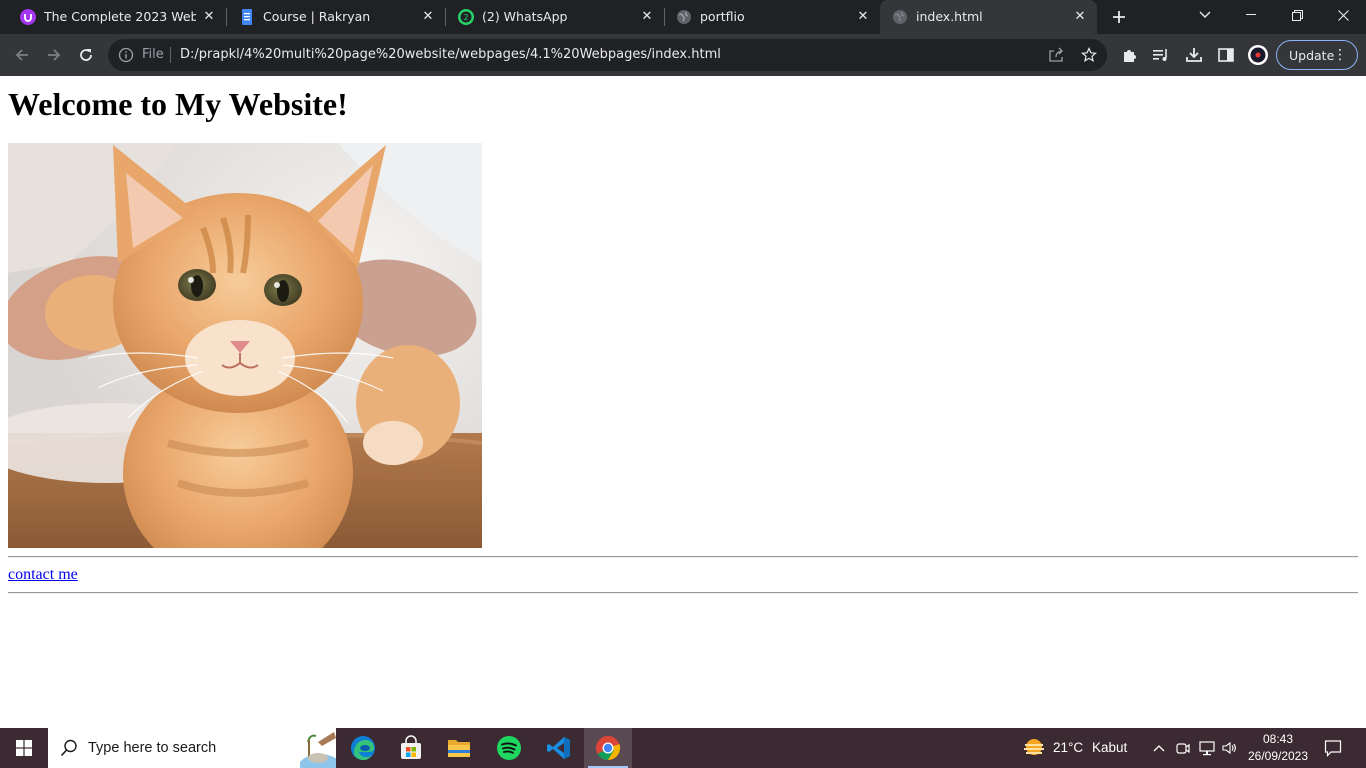 This screenshot has width=1366, height=768. What do you see at coordinates (152, 748) in the screenshot?
I see `search-placeholder: Type here to search` at bounding box center [152, 748].